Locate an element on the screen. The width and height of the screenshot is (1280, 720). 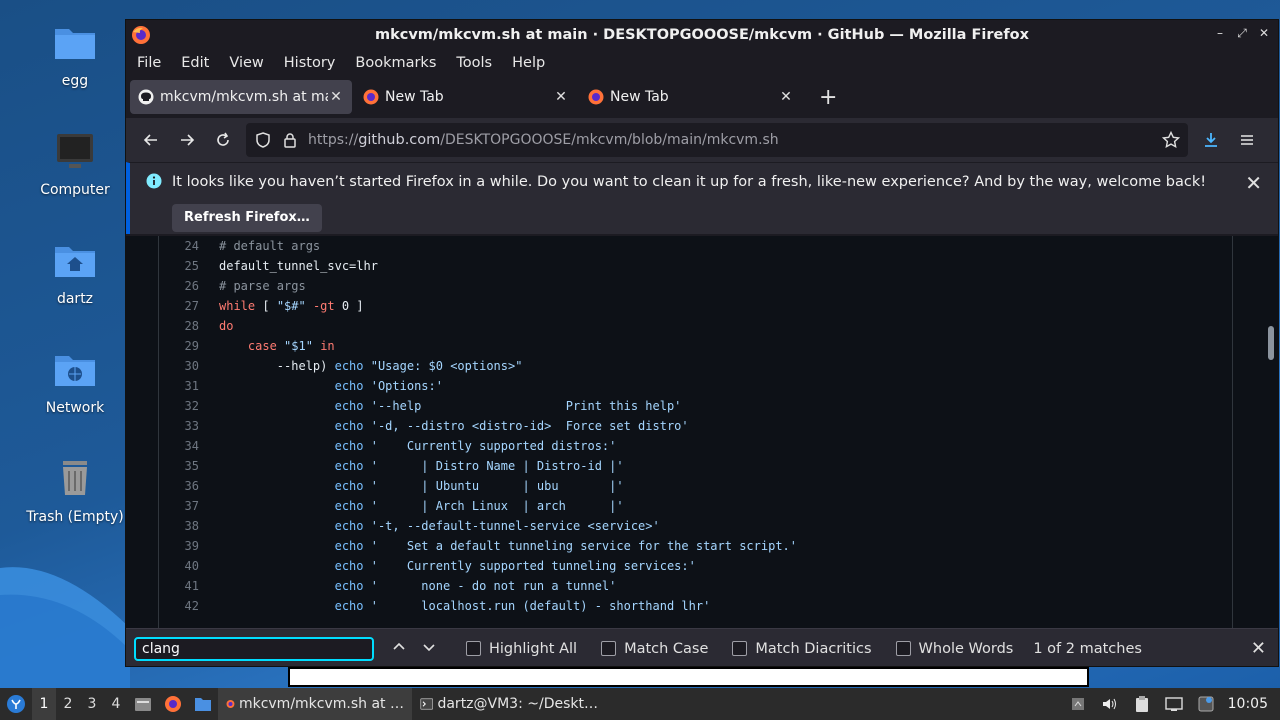
desktop-icon-network: Network is located at coordinates (75, 381).